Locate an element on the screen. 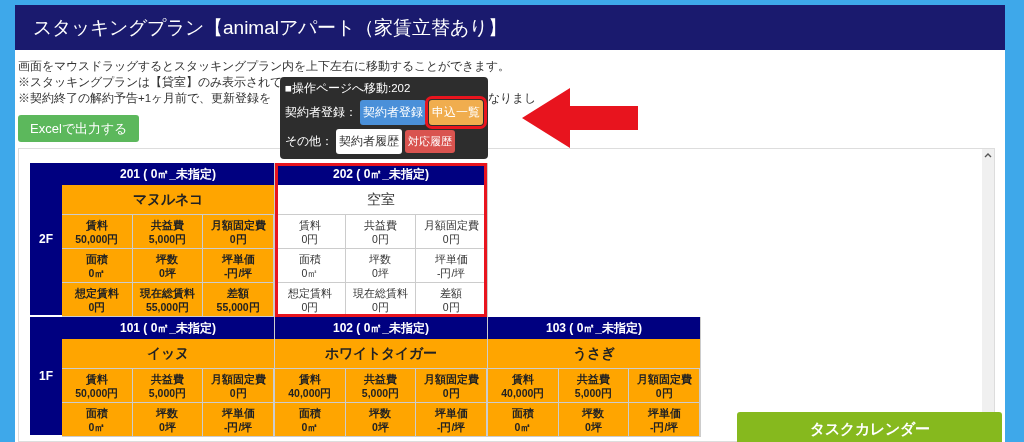 The width and height of the screenshot is (1024, 442). action-button: 契約者履歴 is located at coordinates (369, 141).